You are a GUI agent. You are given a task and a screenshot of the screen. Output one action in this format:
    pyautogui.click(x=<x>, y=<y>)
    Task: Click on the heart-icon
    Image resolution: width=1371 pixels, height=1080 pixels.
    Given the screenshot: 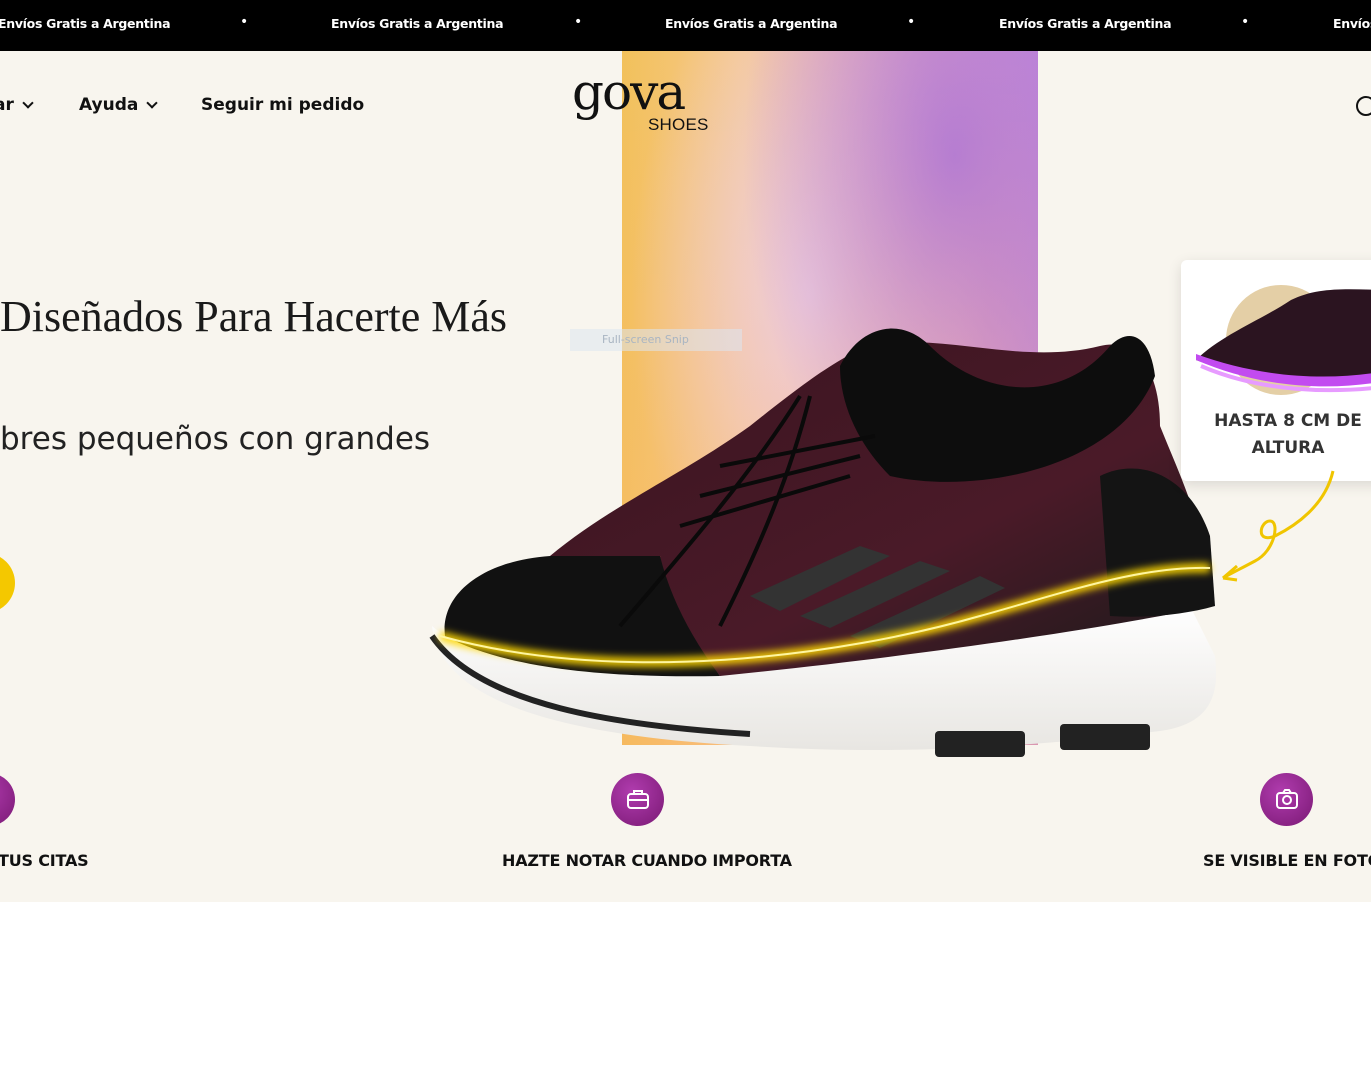 What is the action you would take?
    pyautogui.click(x=7, y=799)
    